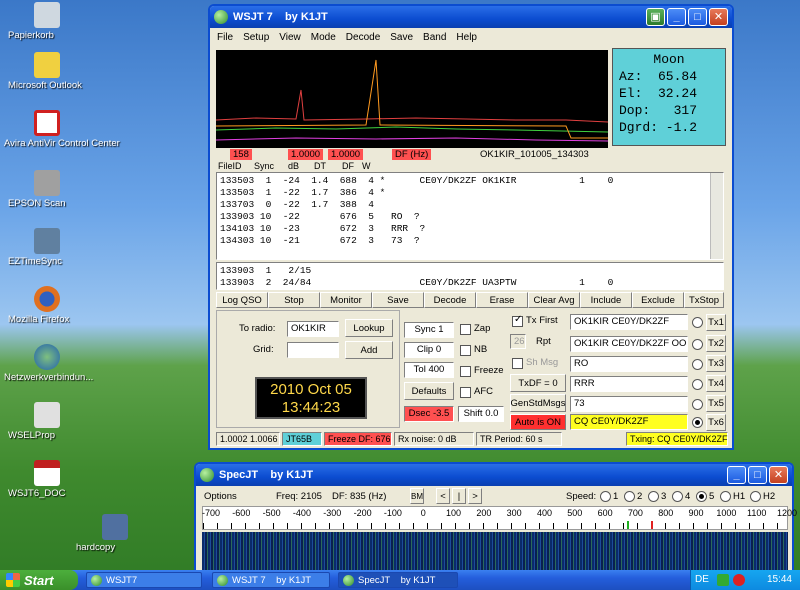 This screenshot has width=800, height=590. What do you see at coordinates (256, 37) in the screenshot?
I see `menu-setup: Setup` at bounding box center [256, 37].